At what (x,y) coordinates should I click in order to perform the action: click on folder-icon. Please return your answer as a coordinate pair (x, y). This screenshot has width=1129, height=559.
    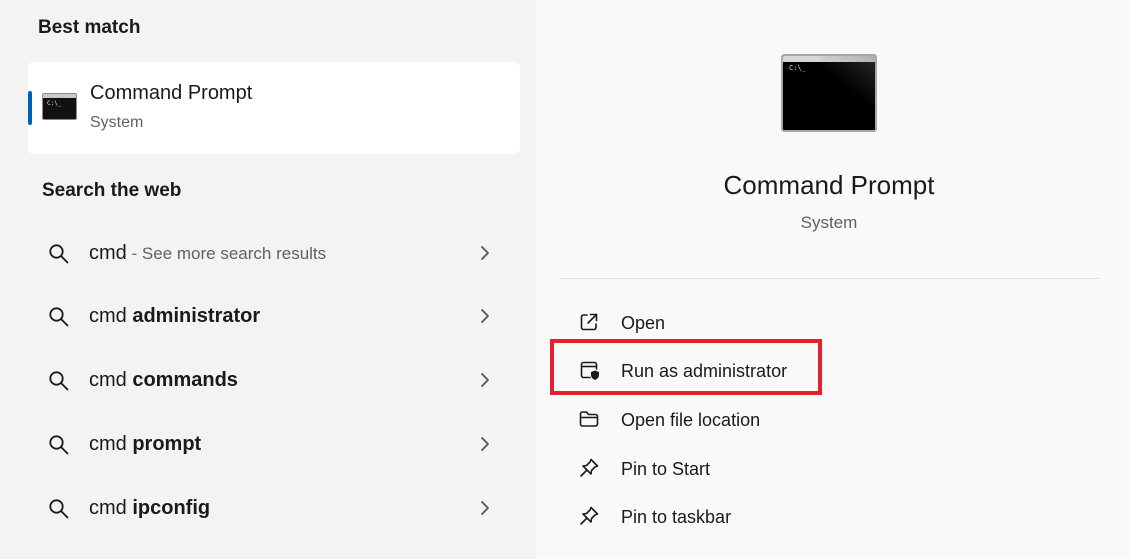
    Looking at the image, I should click on (589, 419).